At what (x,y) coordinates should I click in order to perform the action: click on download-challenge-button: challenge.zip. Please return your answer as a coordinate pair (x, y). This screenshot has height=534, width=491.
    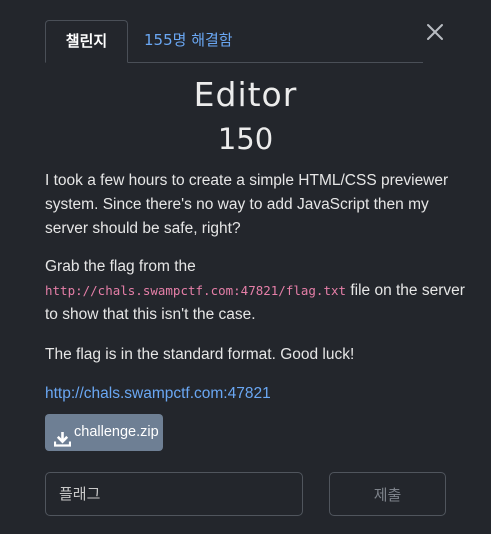
    Looking at the image, I should click on (104, 432).